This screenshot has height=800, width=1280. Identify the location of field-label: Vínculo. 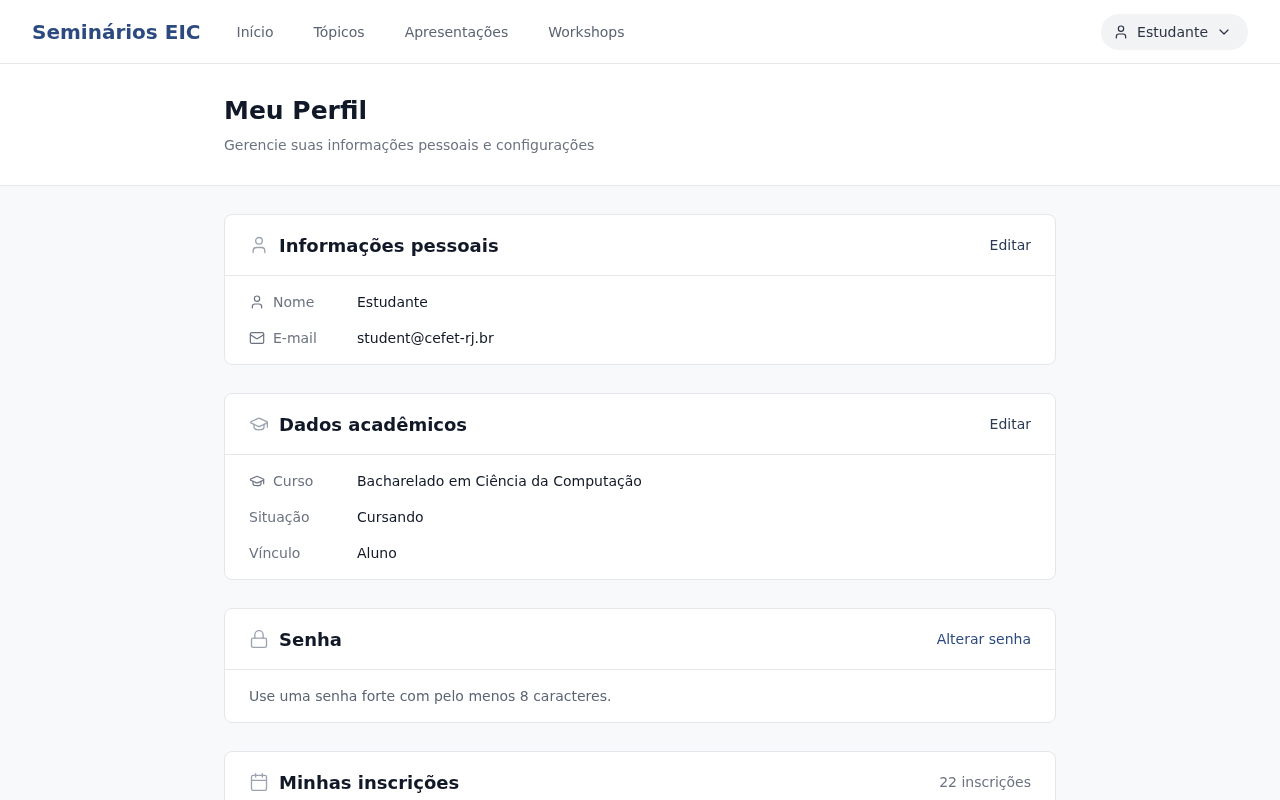
(275, 553).